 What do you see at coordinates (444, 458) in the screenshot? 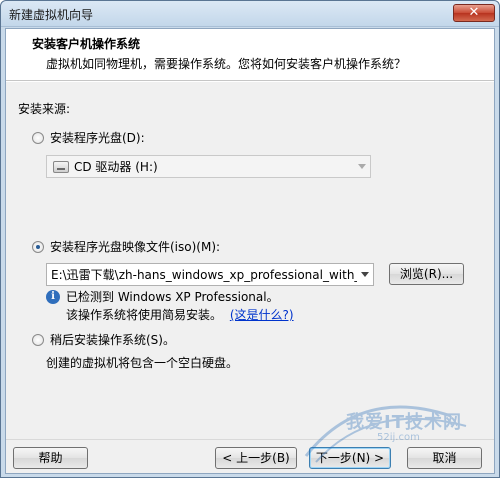
I see `cancel-button: 取消` at bounding box center [444, 458].